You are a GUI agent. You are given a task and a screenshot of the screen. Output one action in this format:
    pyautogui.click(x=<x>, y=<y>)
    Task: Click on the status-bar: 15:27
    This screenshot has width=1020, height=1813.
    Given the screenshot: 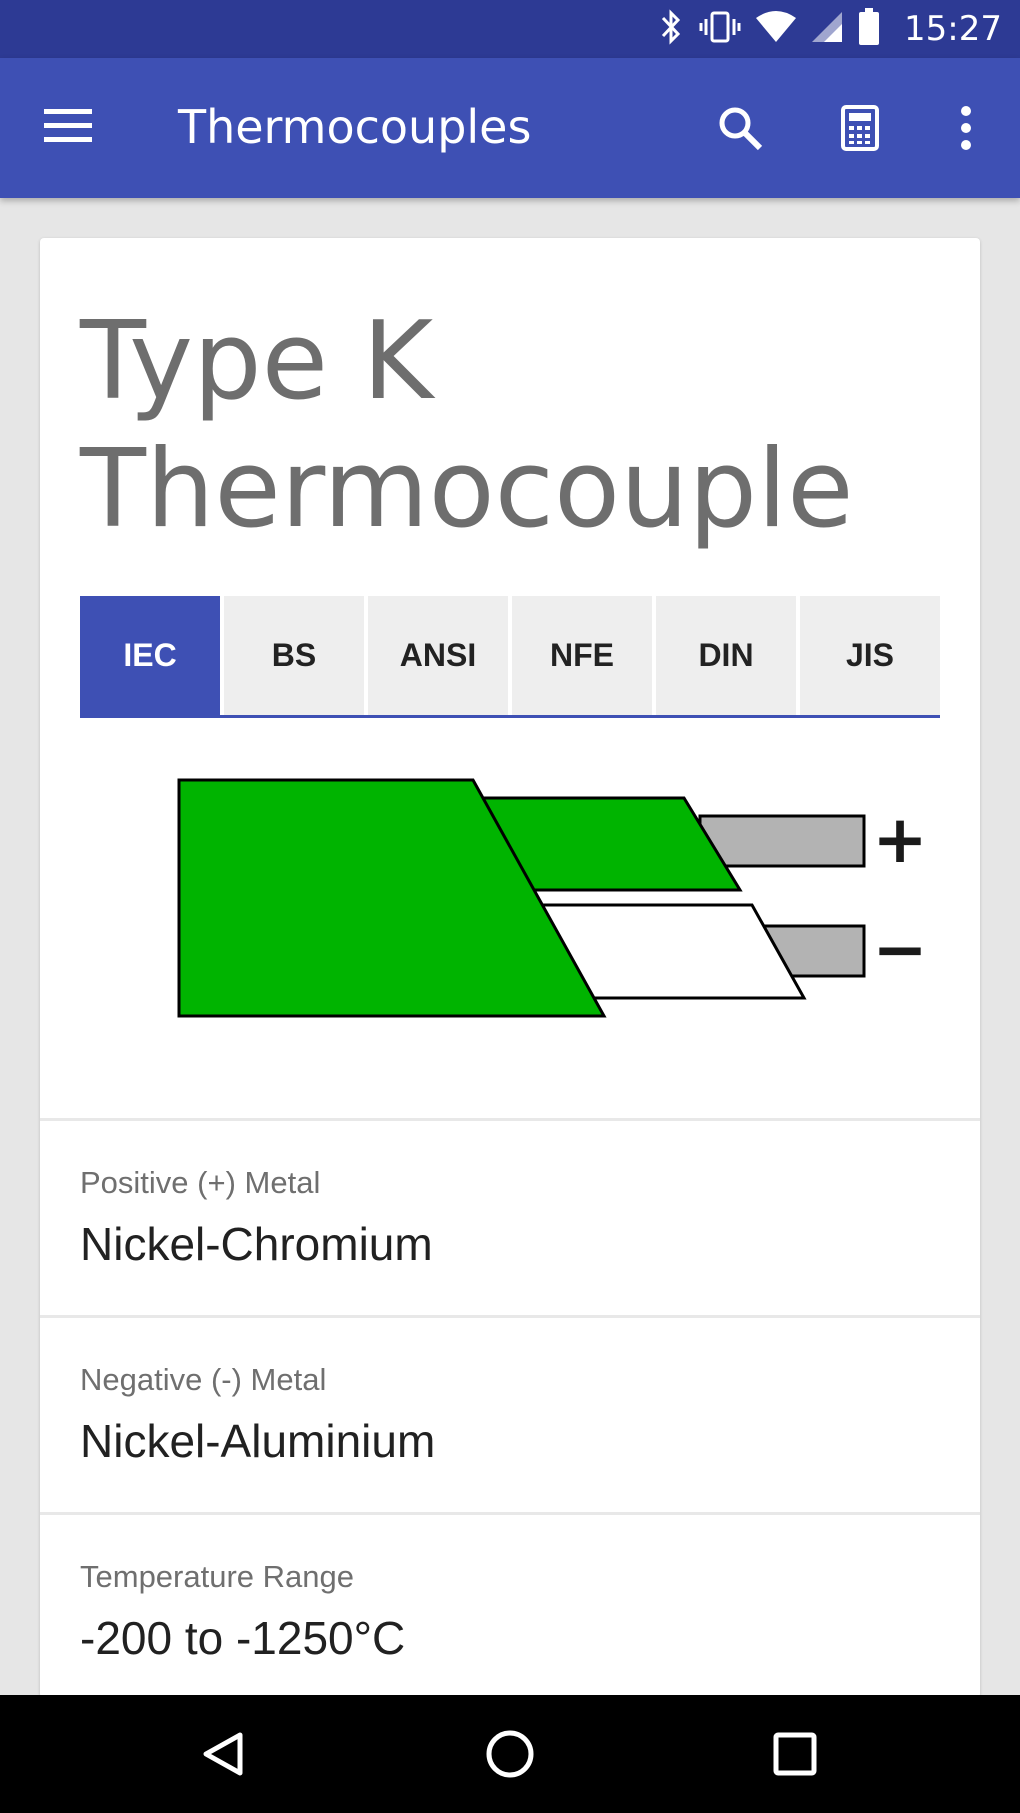 What is the action you would take?
    pyautogui.click(x=510, y=29)
    